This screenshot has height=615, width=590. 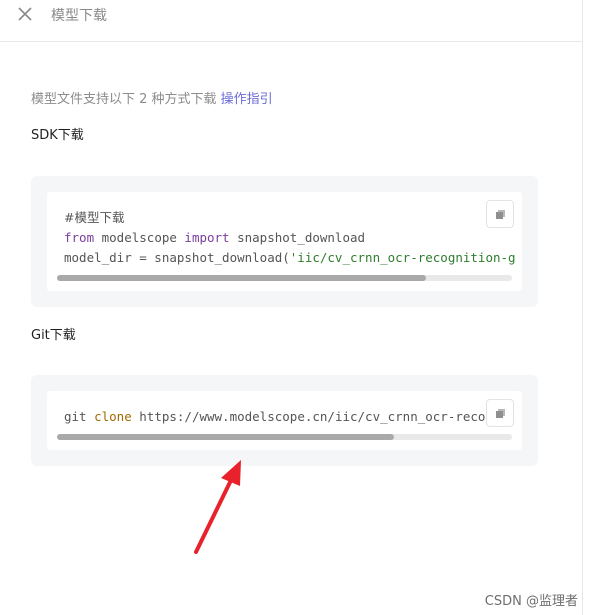 What do you see at coordinates (241, 278) in the screenshot?
I see `sdk-scrollbar-thumb` at bounding box center [241, 278].